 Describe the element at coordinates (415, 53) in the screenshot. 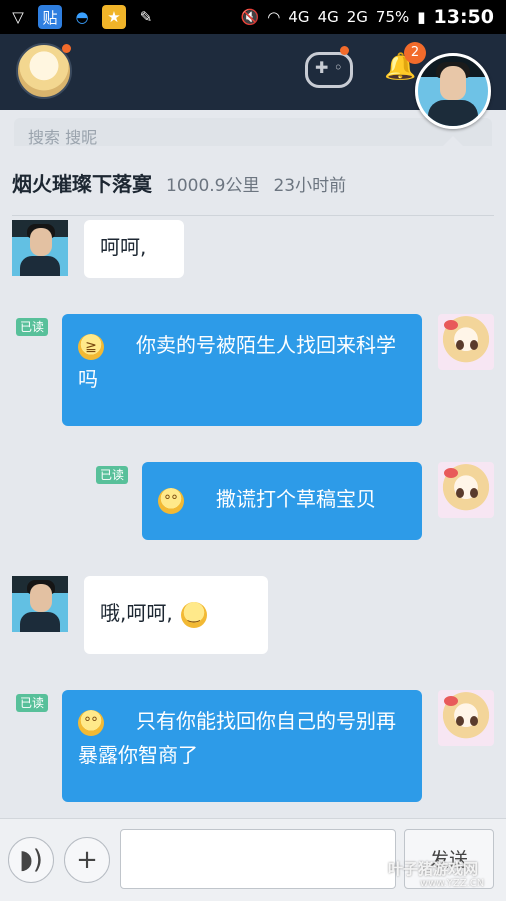

I see `notification-badge: 2` at that location.